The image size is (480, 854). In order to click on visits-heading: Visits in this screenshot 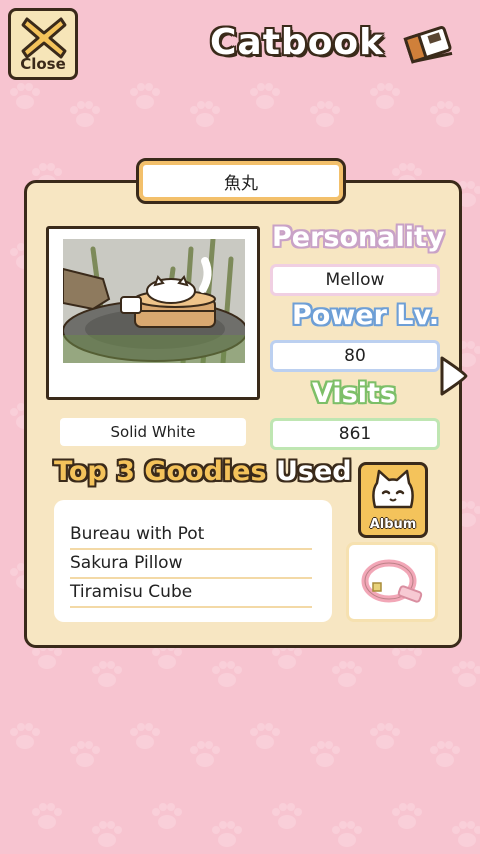, I will do `click(354, 393)`.